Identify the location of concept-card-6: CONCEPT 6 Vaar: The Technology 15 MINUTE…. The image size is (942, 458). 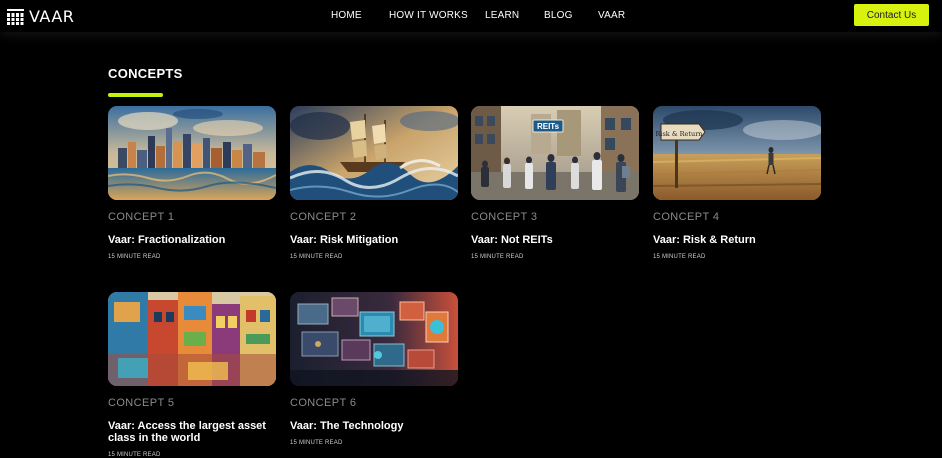
(375, 369).